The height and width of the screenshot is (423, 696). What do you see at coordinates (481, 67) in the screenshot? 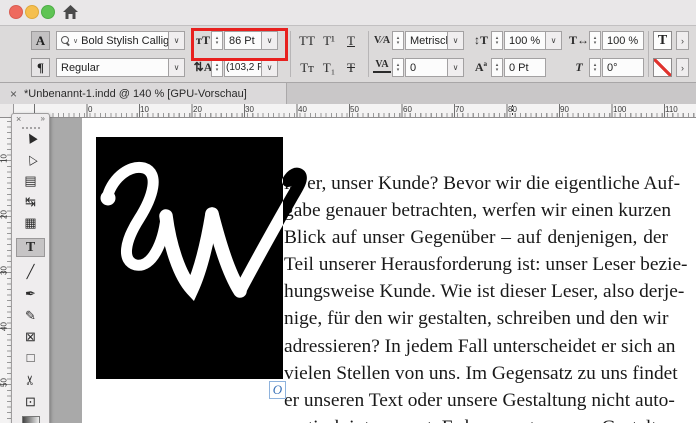
I see `baseline-shift-icon: Aª` at bounding box center [481, 67].